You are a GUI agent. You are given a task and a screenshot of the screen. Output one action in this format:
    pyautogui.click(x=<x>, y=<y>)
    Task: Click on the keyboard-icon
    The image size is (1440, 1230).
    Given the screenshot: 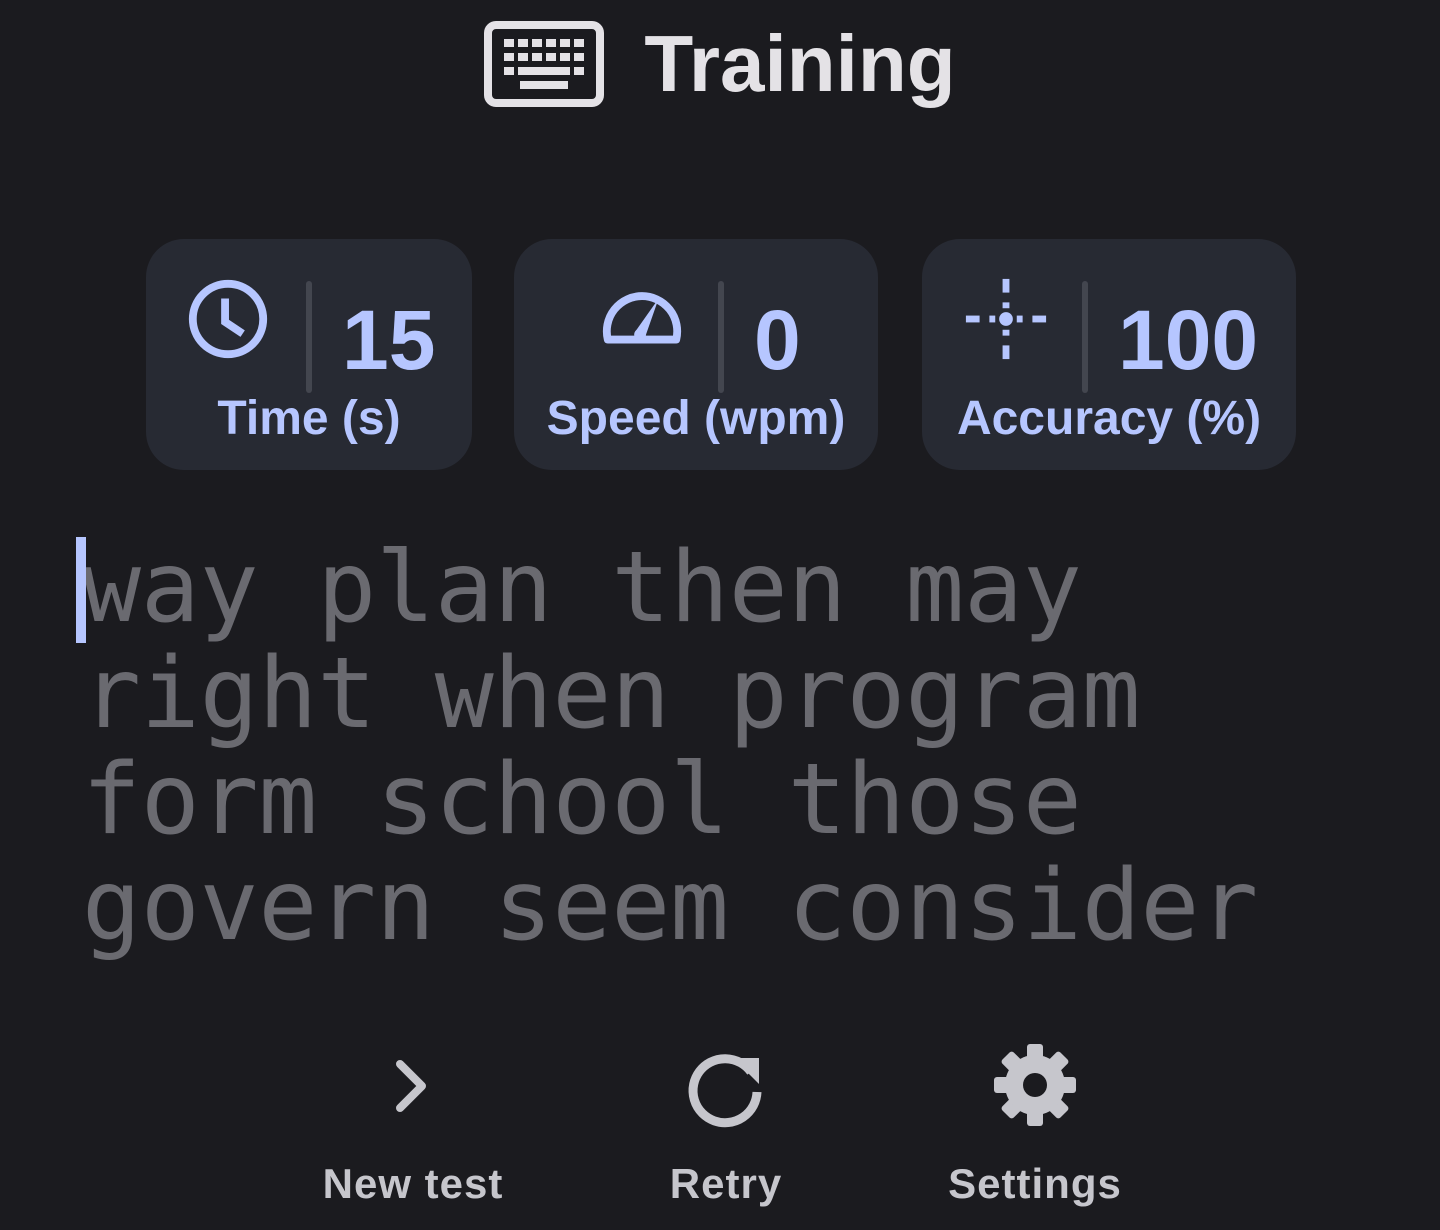 What is the action you would take?
    pyautogui.click(x=544, y=64)
    